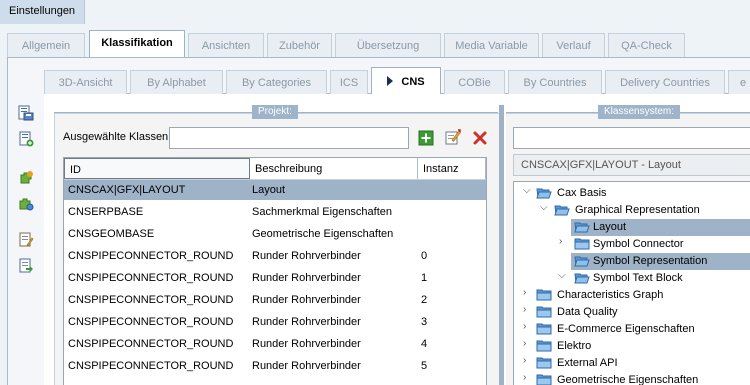 Image resolution: width=750 pixels, height=385 pixels. I want to click on tab-overflow: e, so click(739, 82).